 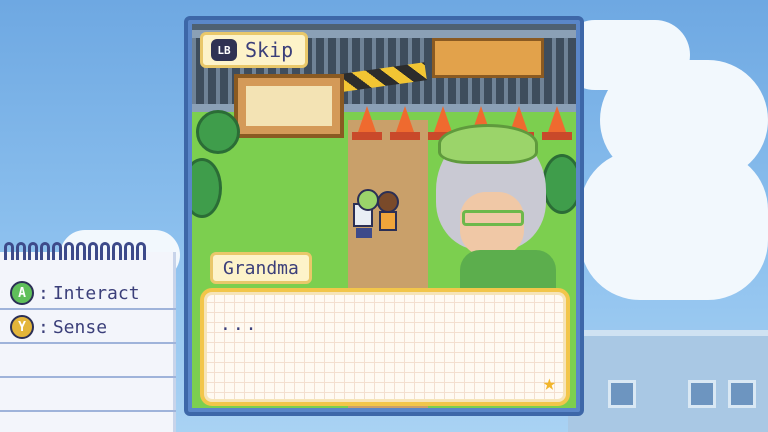 What do you see at coordinates (488, 58) in the screenshot?
I see `gate-sign` at bounding box center [488, 58].